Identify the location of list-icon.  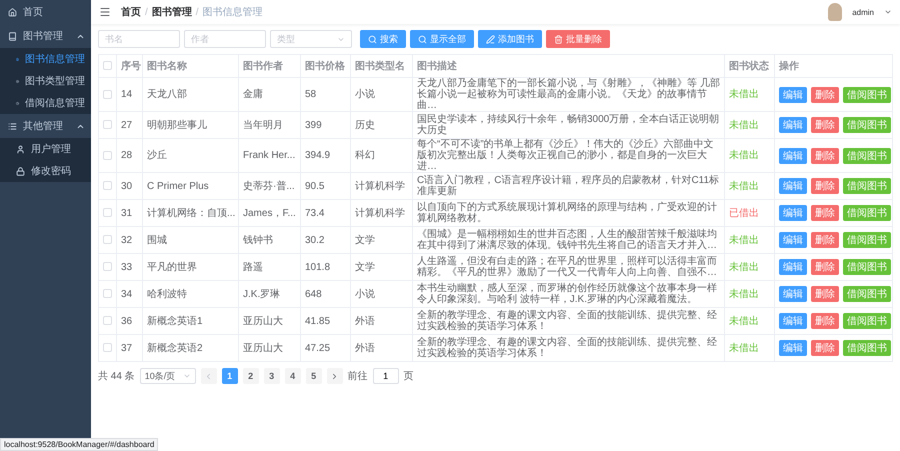
(12, 126).